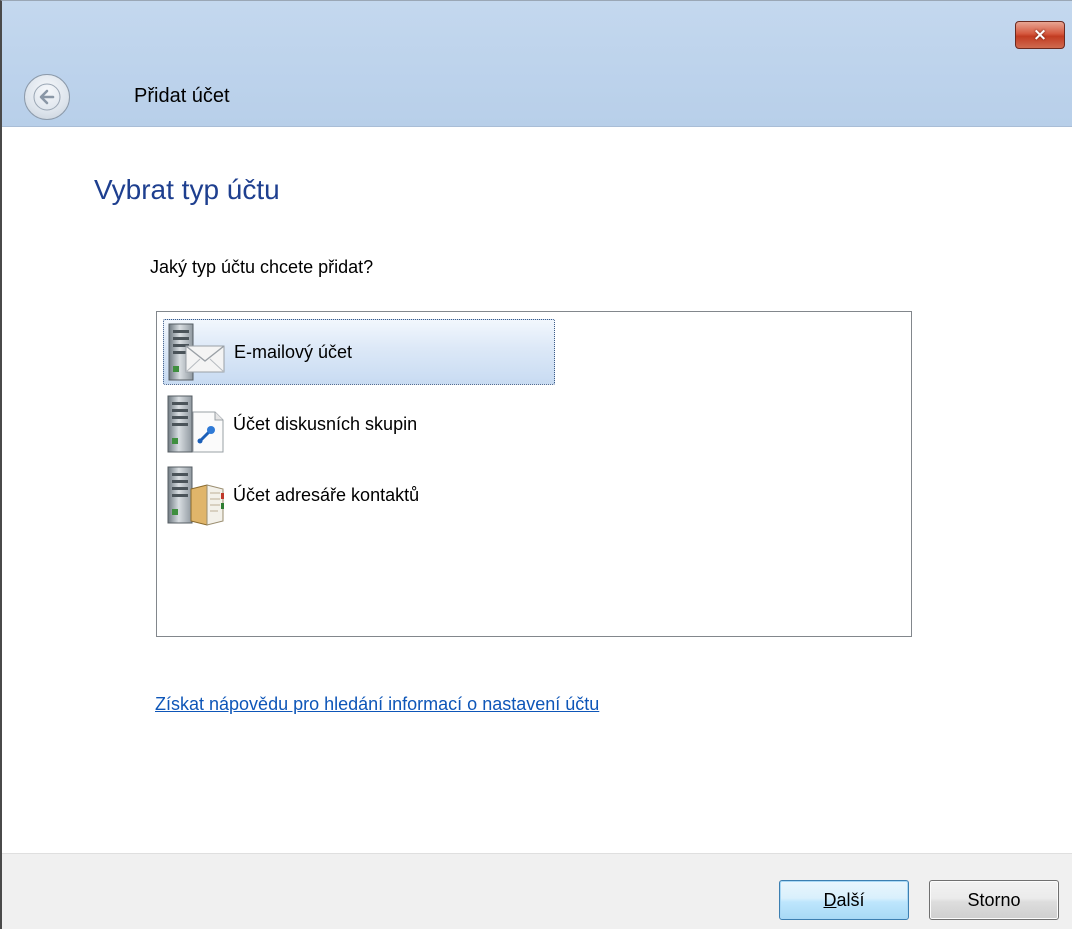 The width and height of the screenshot is (1072, 929). I want to click on next-button-label: alší, so click(850, 899).